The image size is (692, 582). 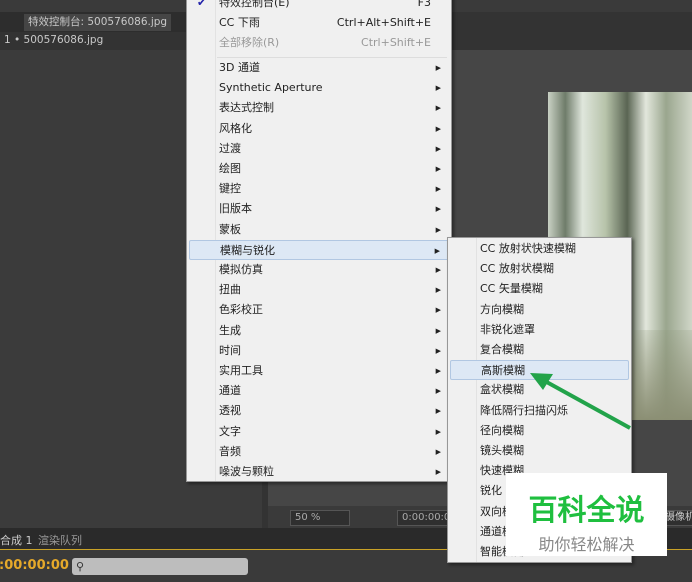 What do you see at coordinates (319, 169) in the screenshot?
I see `menu-item: 绘图 ▶` at bounding box center [319, 169].